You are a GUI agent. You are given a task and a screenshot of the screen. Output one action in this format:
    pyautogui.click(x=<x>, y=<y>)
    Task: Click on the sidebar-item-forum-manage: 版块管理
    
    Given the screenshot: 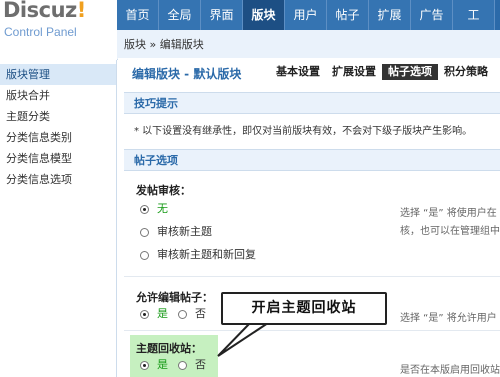 What is the action you would take?
    pyautogui.click(x=58, y=74)
    